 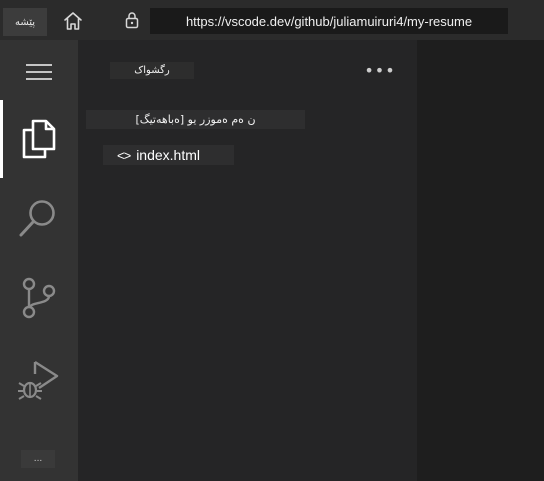 I want to click on file-name-label: index.html, so click(x=168, y=155).